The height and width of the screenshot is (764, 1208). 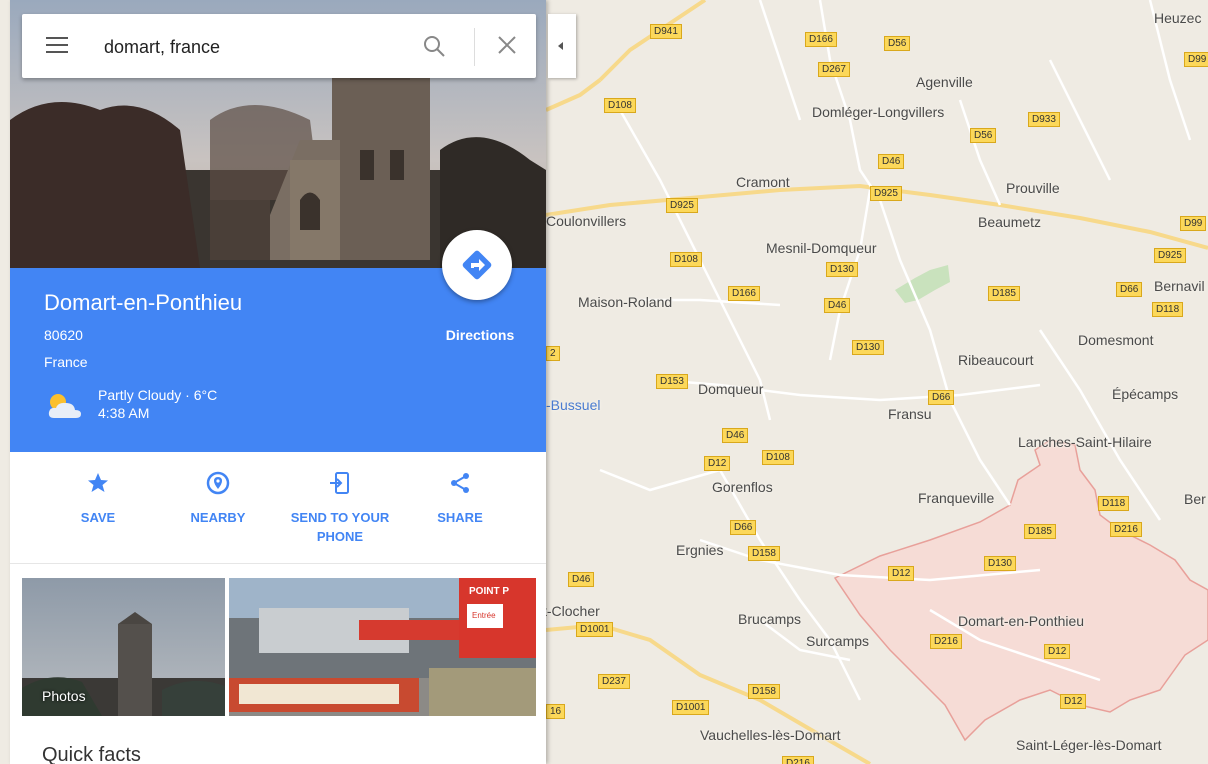 I want to click on photo-church: Photos, so click(x=123, y=647).